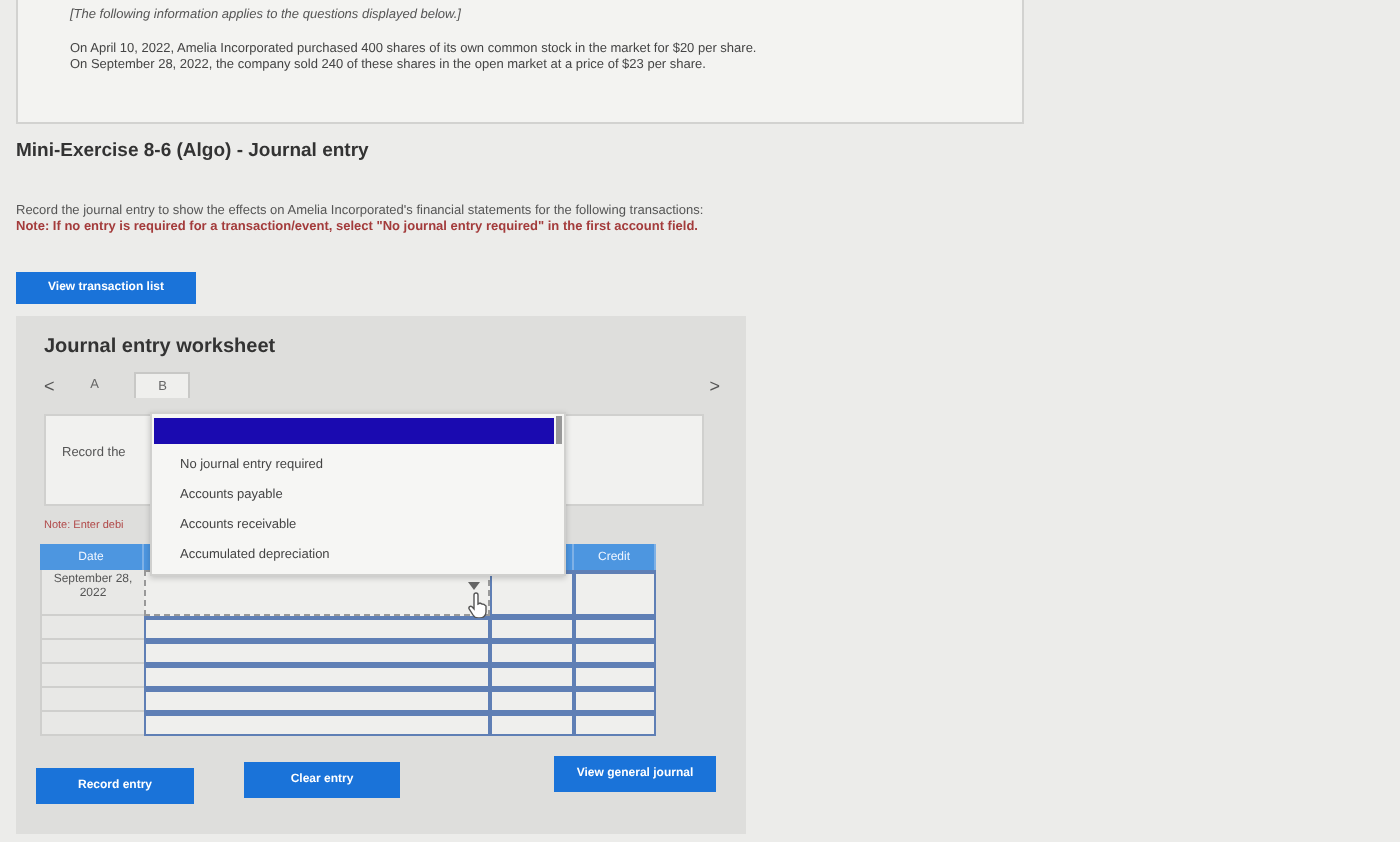  I want to click on scroll-thumb, so click(559, 430).